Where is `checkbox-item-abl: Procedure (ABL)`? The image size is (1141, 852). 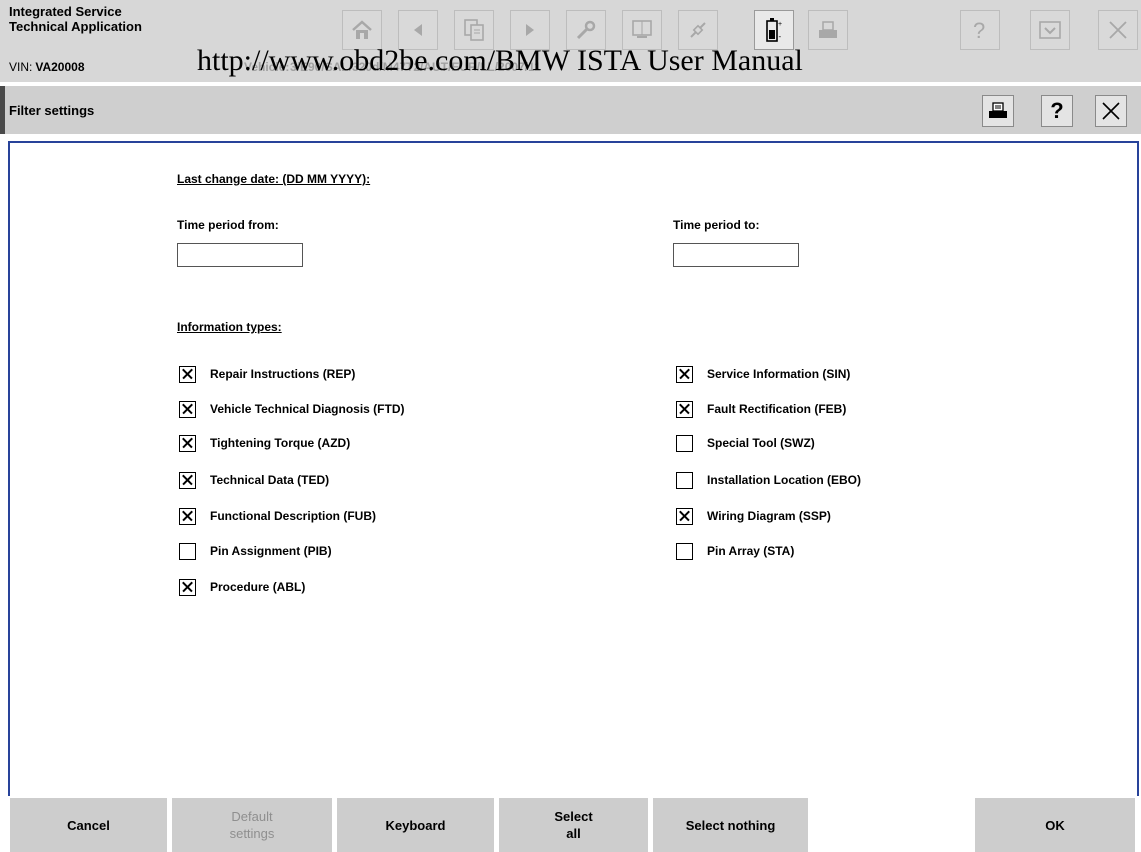
checkbox-item-abl: Procedure (ABL) is located at coordinates (242, 587).